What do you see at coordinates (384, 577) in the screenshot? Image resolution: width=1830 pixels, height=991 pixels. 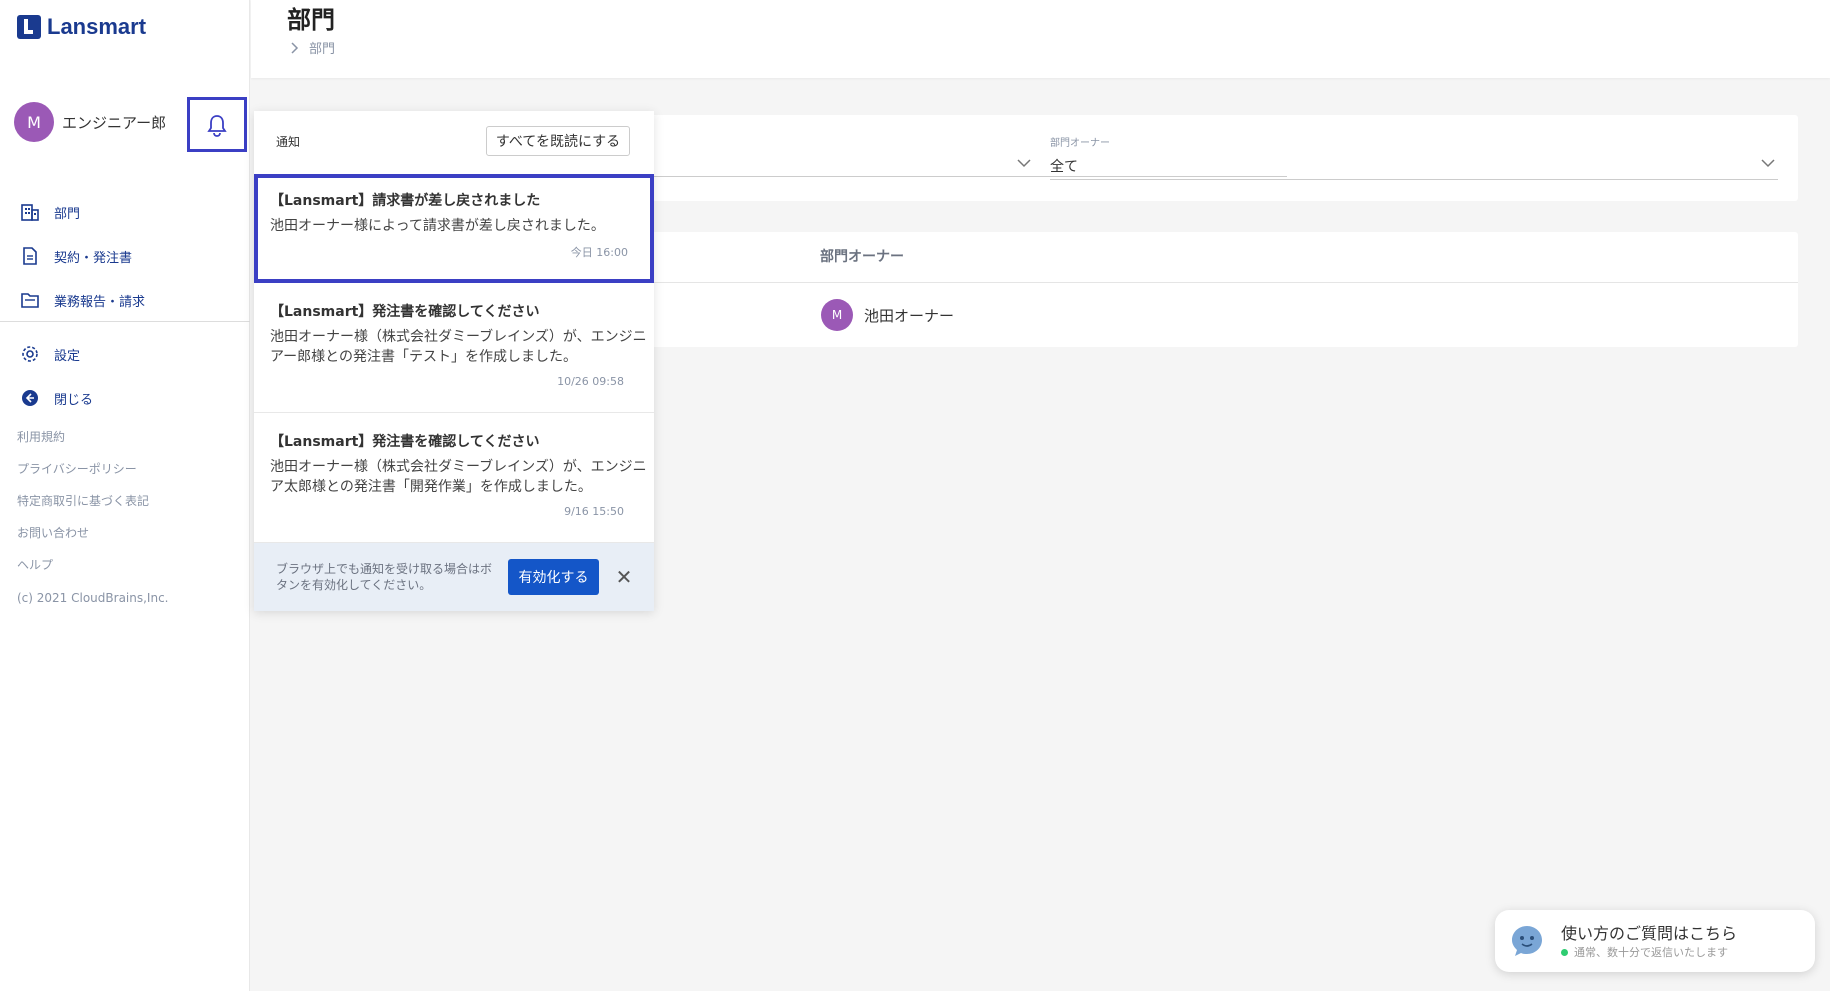 I see `push-notification-text: ブラウザ上でも通知を受け取る場合はボタンを有効化してください。` at bounding box center [384, 577].